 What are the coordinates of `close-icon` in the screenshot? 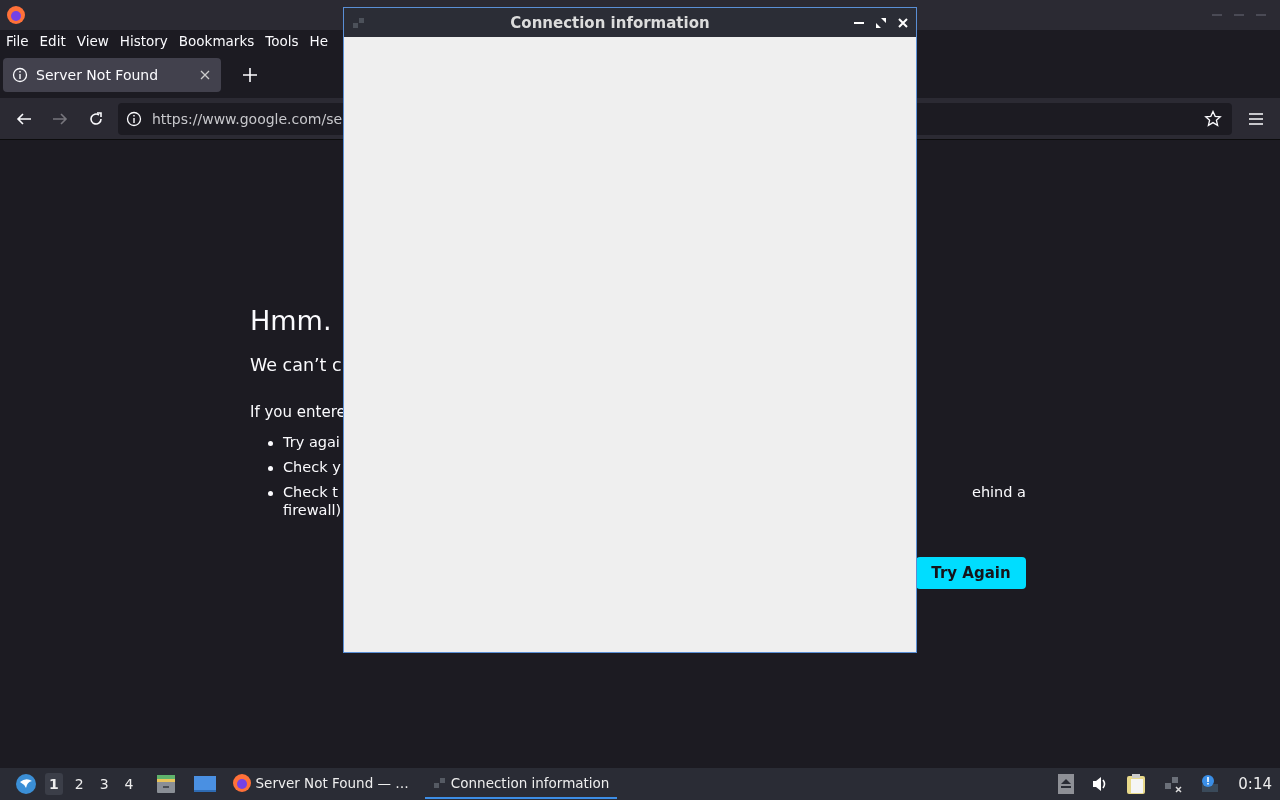 It's located at (205, 75).